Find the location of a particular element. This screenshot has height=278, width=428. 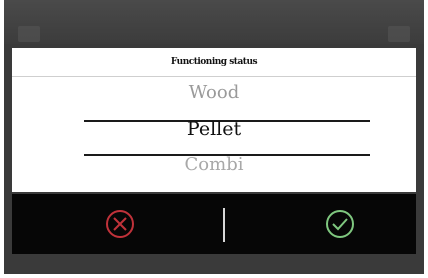

check-icon is located at coordinates (340, 224).